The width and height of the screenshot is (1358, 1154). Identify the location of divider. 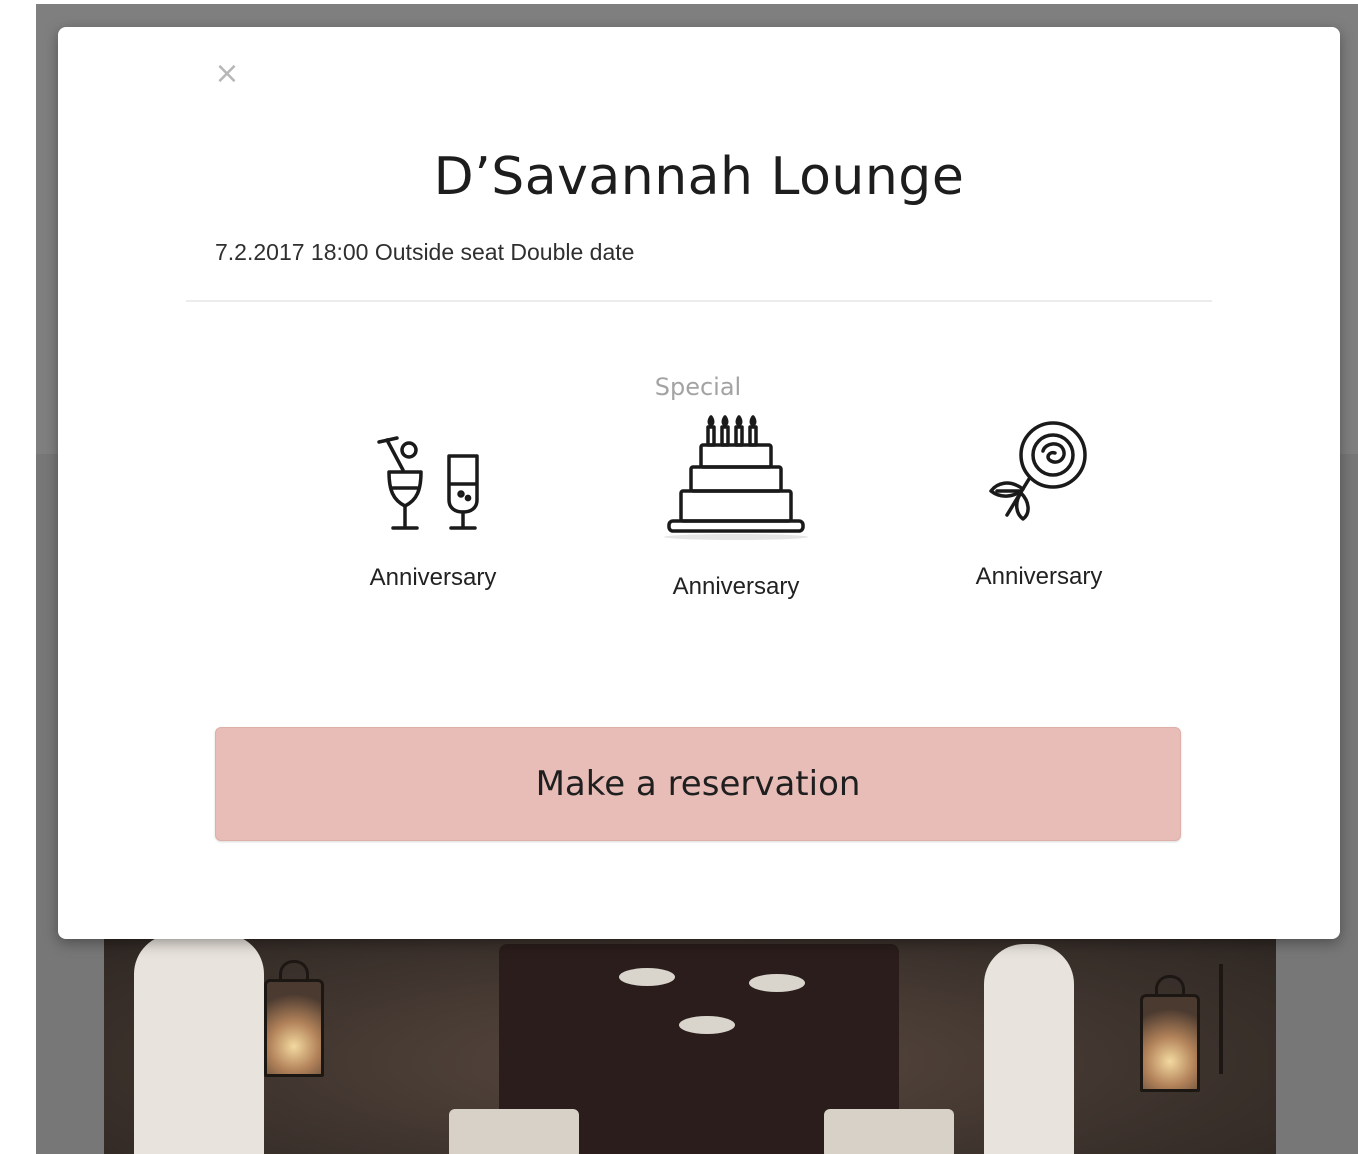
(699, 301).